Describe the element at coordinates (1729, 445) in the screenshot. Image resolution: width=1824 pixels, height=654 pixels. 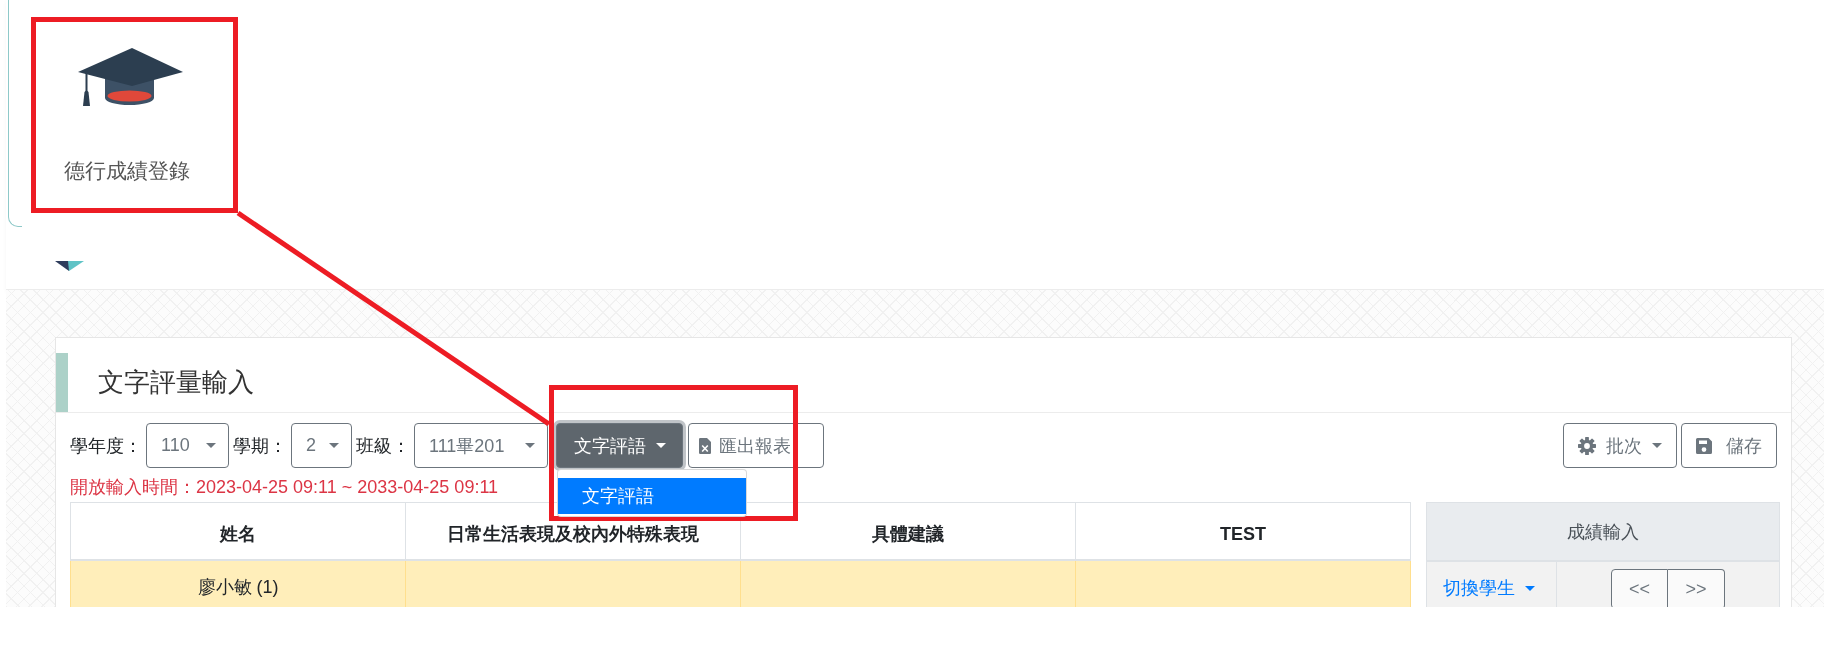
I see `save-button: 儲存` at that location.